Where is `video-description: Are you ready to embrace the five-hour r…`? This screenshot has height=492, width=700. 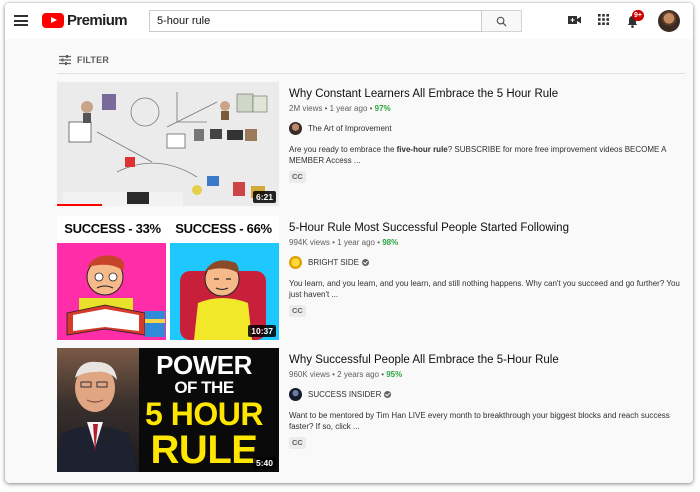 video-description: Are you ready to embrace the five-hour r… is located at coordinates (487, 155).